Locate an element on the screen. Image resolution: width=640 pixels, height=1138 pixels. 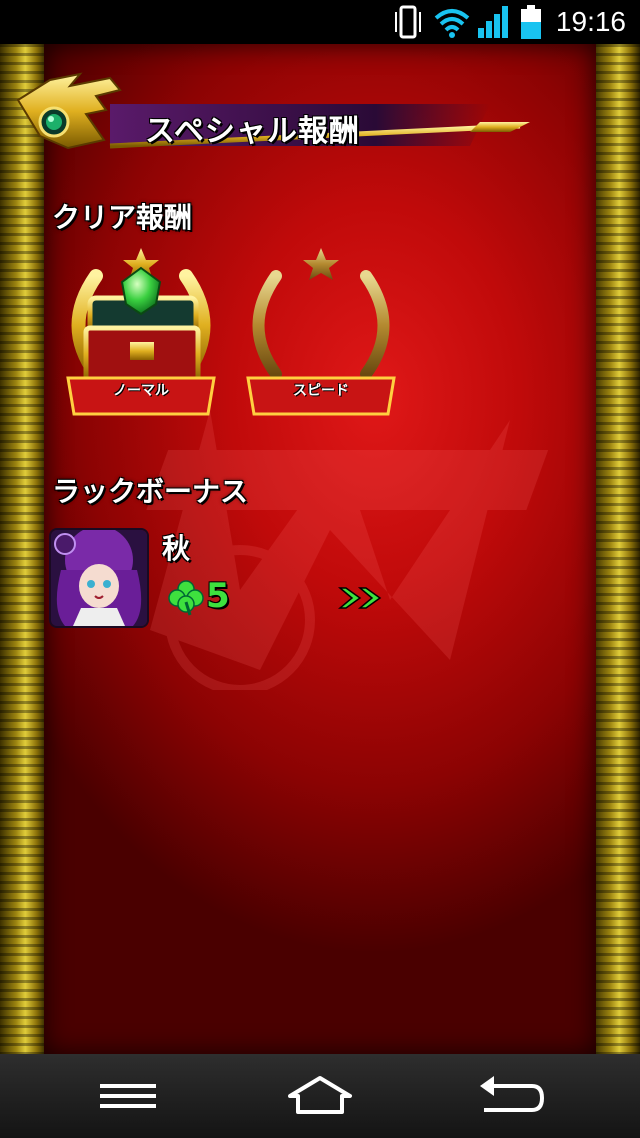
back-icon is located at coordinates (510, 1096).